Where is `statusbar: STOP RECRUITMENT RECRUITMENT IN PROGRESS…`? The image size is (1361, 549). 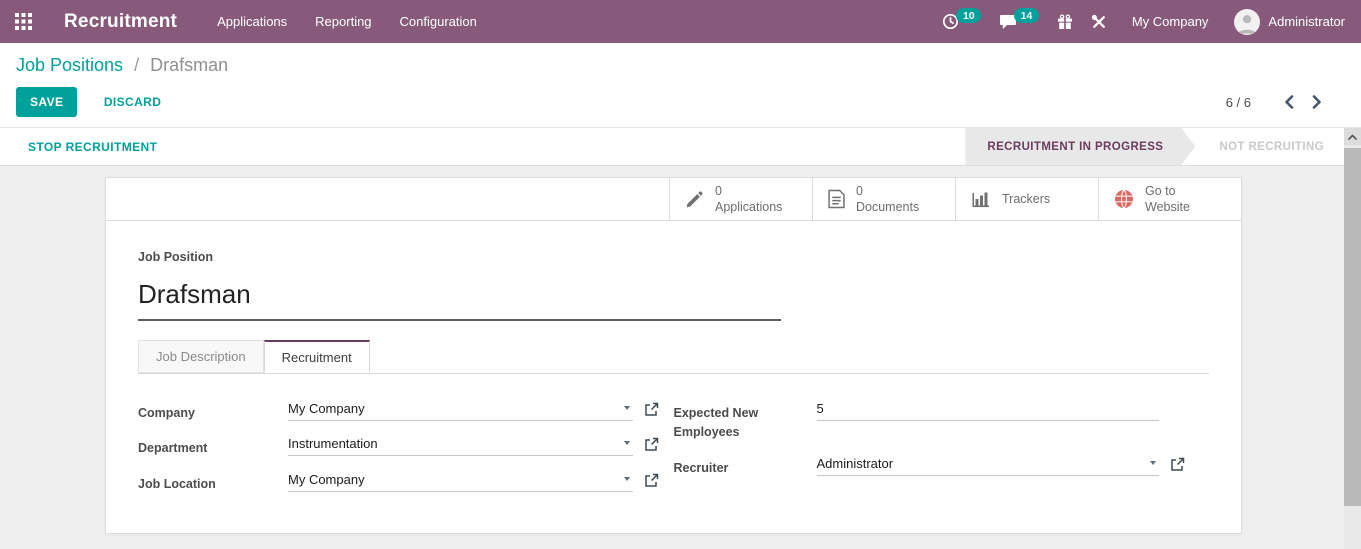
statusbar: STOP RECRUITMENT RECRUITMENT IN PROGRESS… is located at coordinates (680, 146).